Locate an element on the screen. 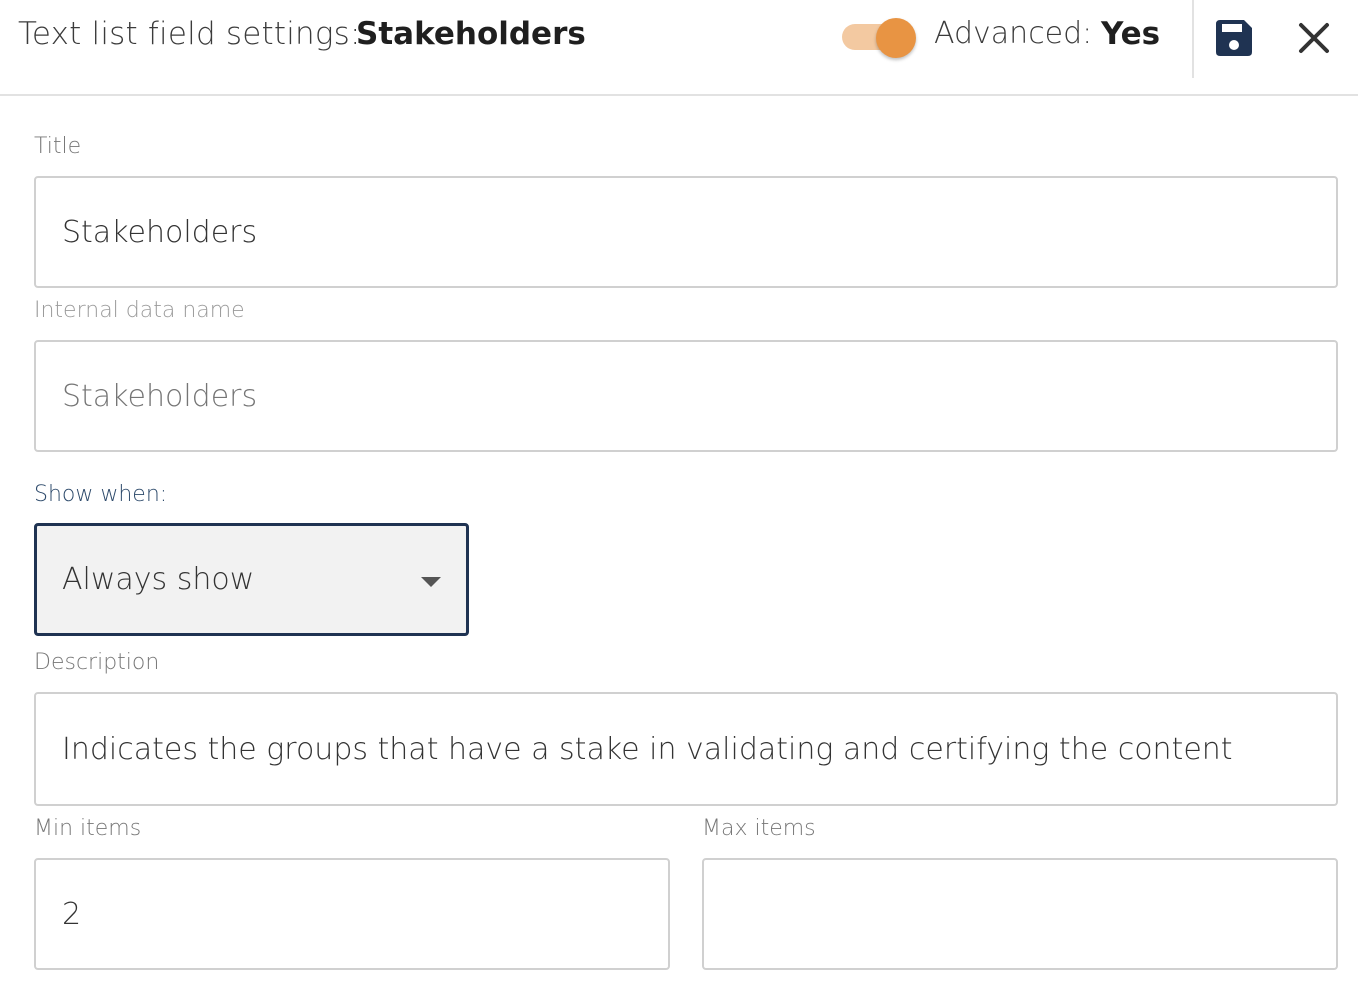  header-title-label: Text list field settings: is located at coordinates (189, 34).